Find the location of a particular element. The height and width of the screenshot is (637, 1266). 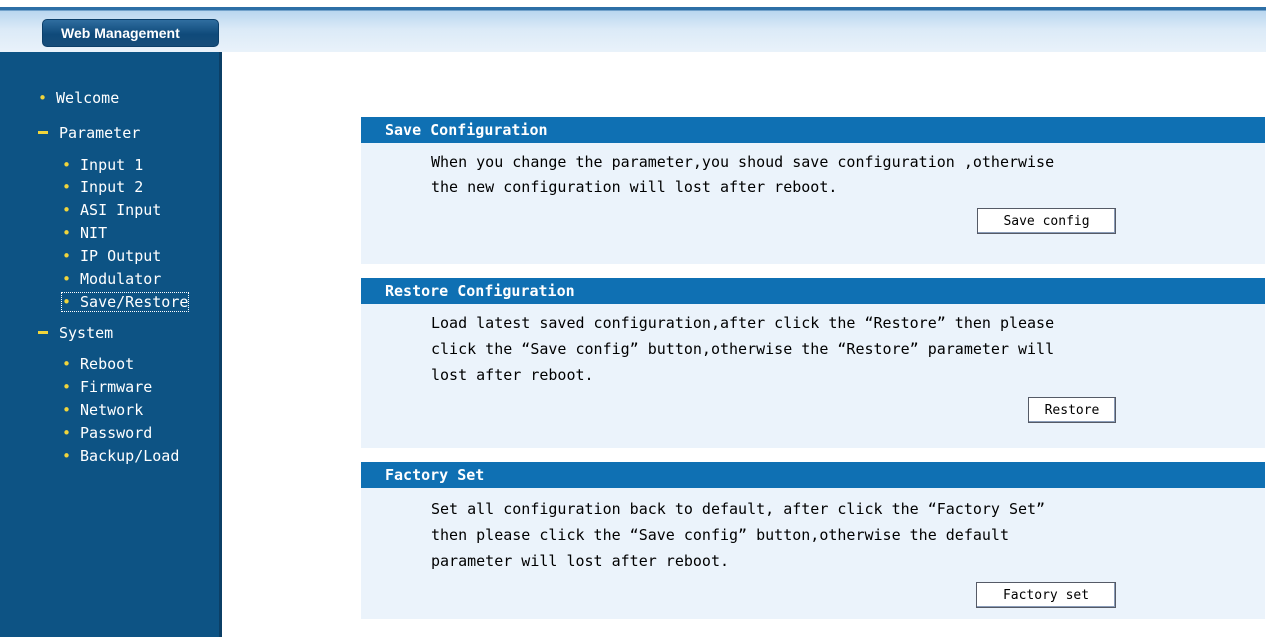

sidebar-item-label: Network is located at coordinates (112, 410).